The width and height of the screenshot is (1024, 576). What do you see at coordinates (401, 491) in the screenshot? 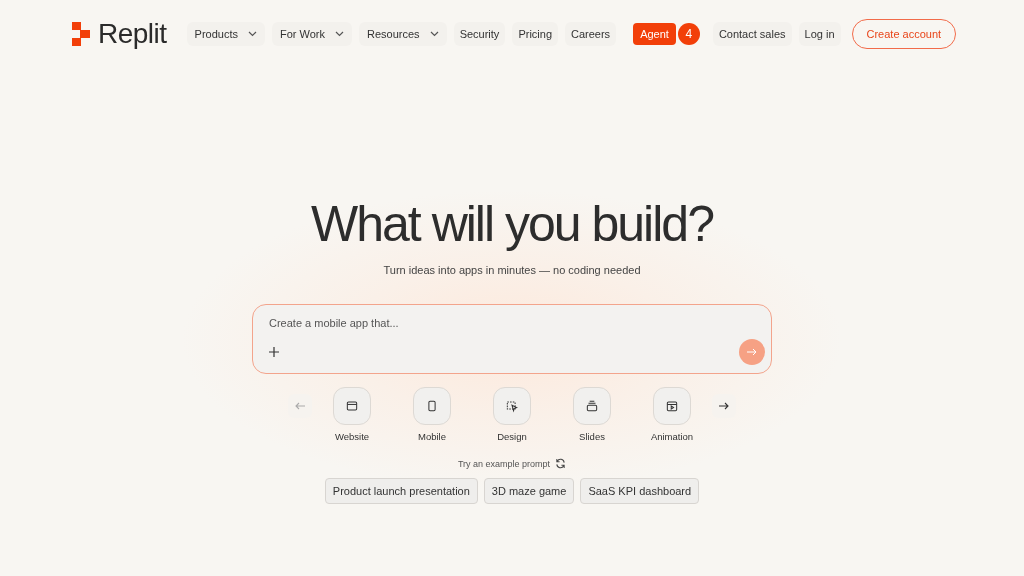
I see `example-prompt-chip: Product launch presentation` at bounding box center [401, 491].